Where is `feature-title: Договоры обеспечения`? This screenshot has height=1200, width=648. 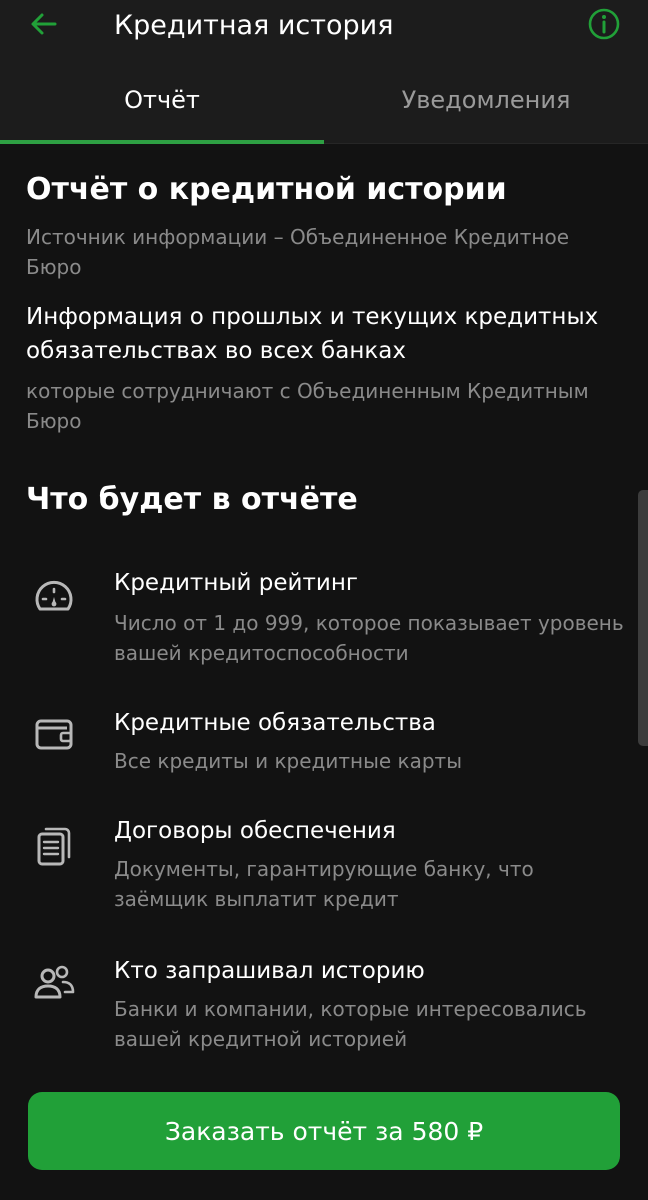 feature-title: Договоры обеспечения is located at coordinates (255, 831).